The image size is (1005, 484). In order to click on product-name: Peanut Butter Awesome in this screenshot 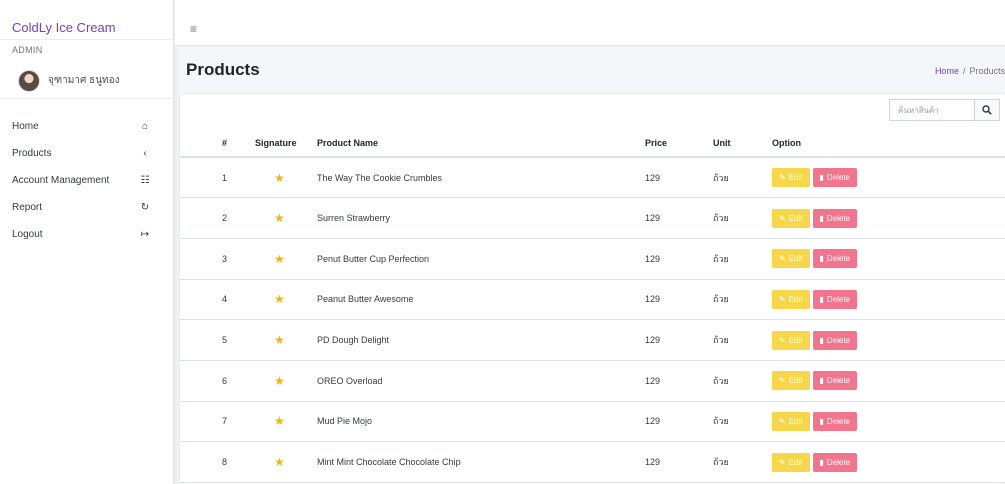, I will do `click(481, 300)`.